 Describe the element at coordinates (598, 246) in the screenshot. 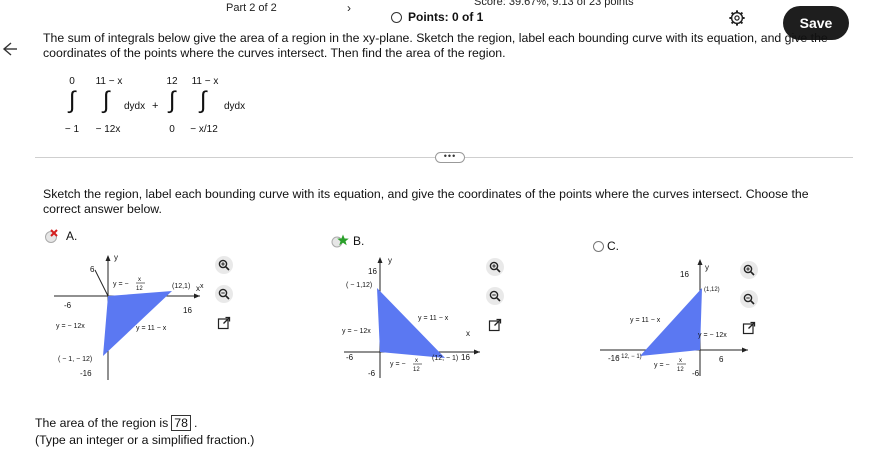

I see `option-c-radio` at that location.